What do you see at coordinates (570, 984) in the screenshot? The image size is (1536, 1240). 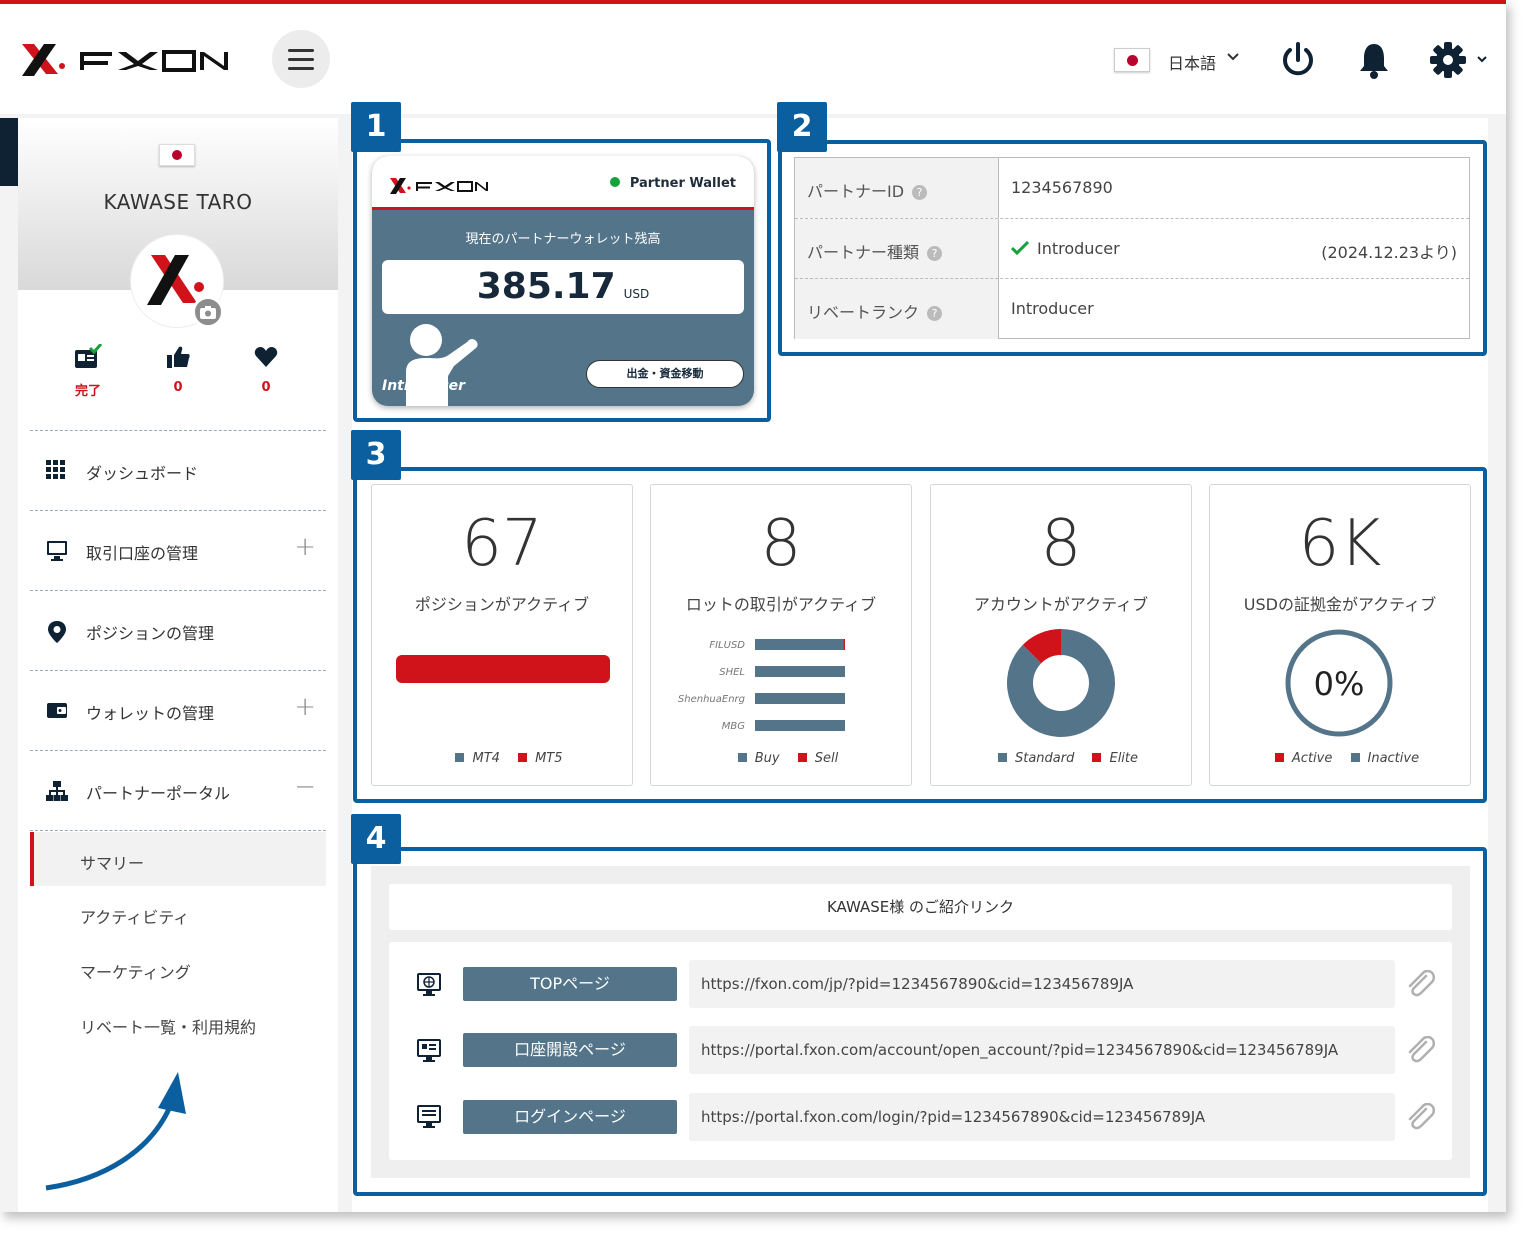 I see `top-page-label: TOPページ` at bounding box center [570, 984].